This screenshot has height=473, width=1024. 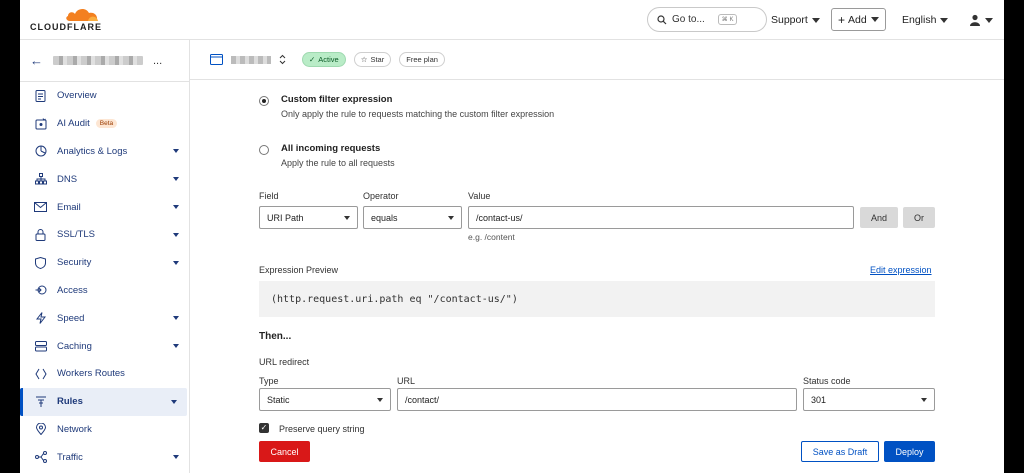 I want to click on operator-select: equals, so click(x=412, y=217).